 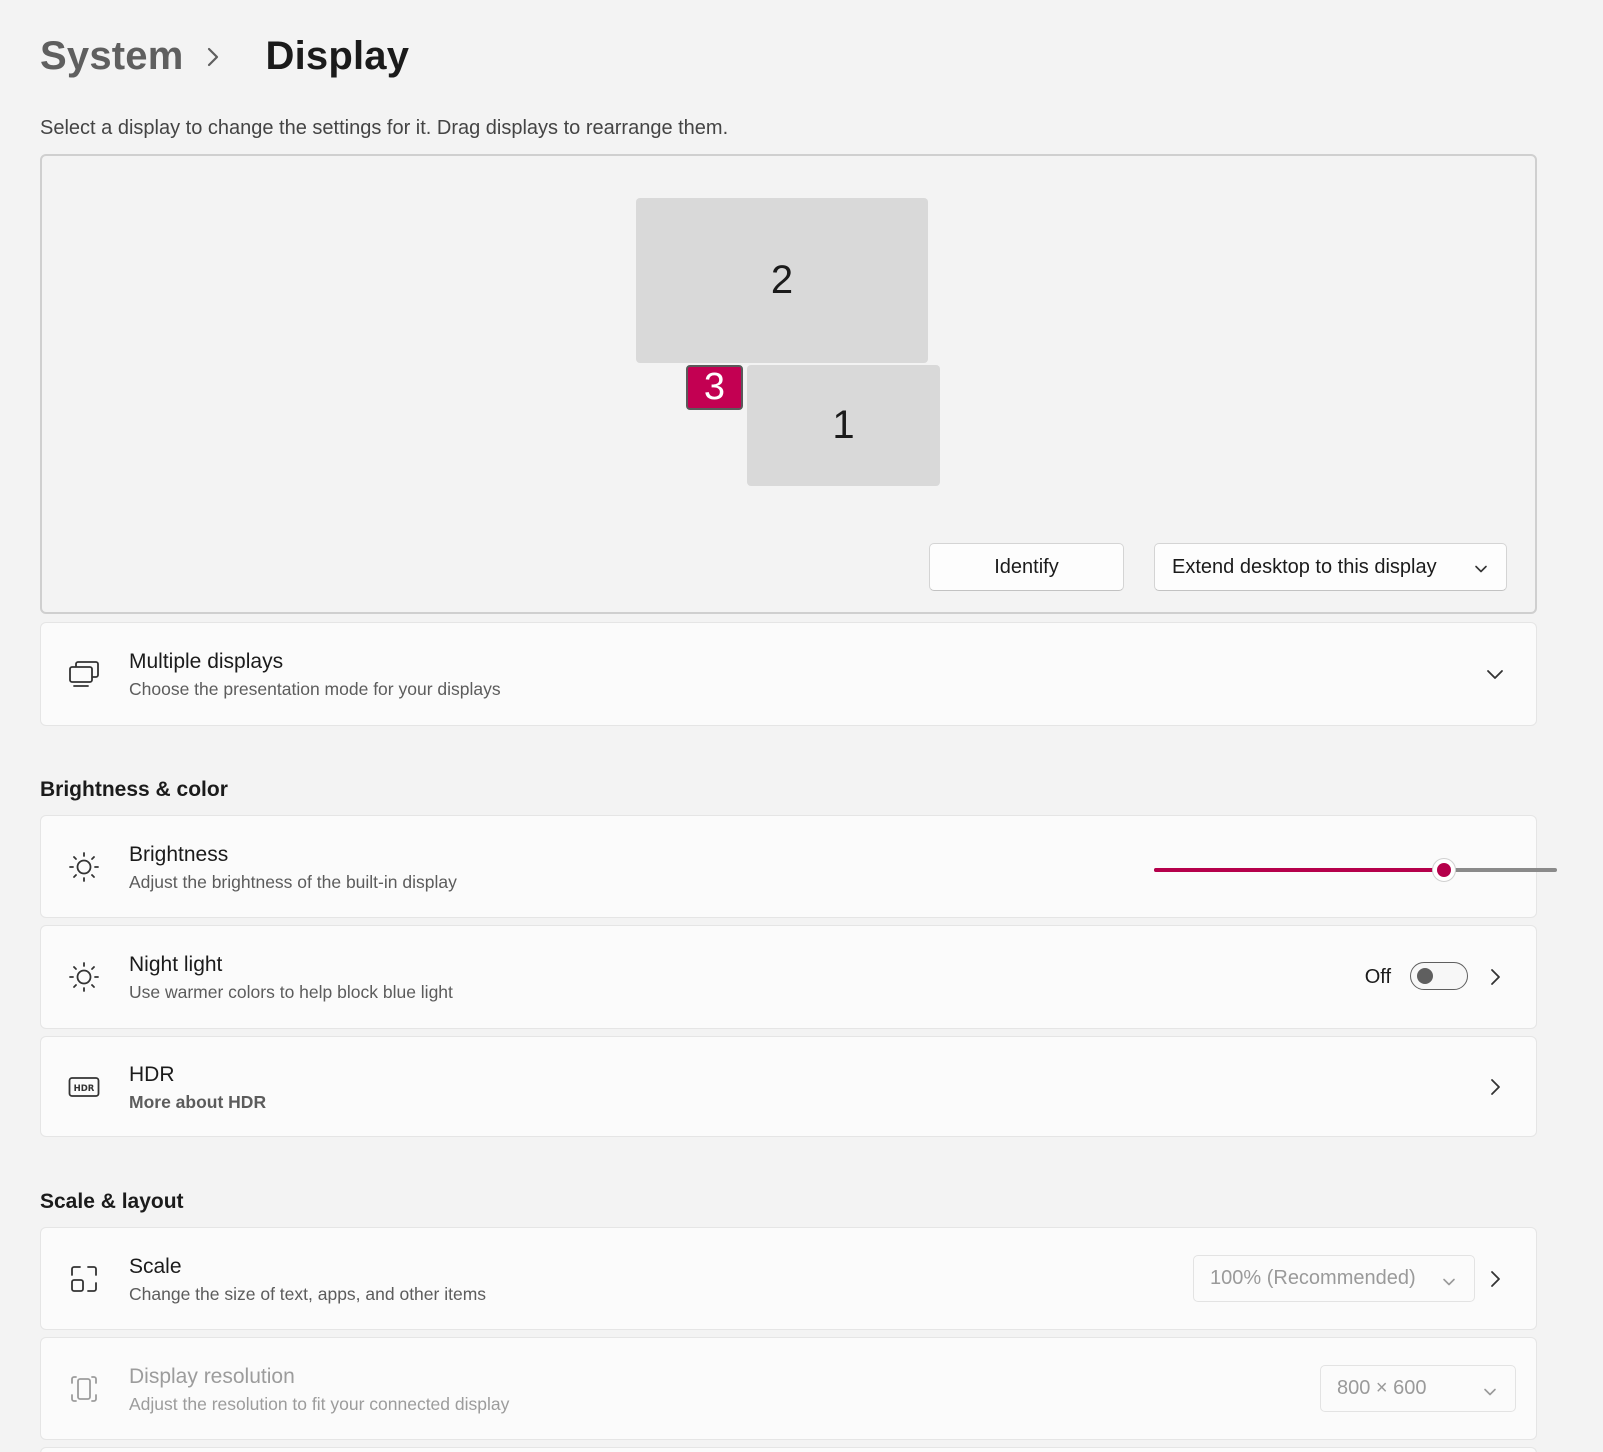 What do you see at coordinates (197, 1102) in the screenshot?
I see `hdr-learn-more-link: More about HDR` at bounding box center [197, 1102].